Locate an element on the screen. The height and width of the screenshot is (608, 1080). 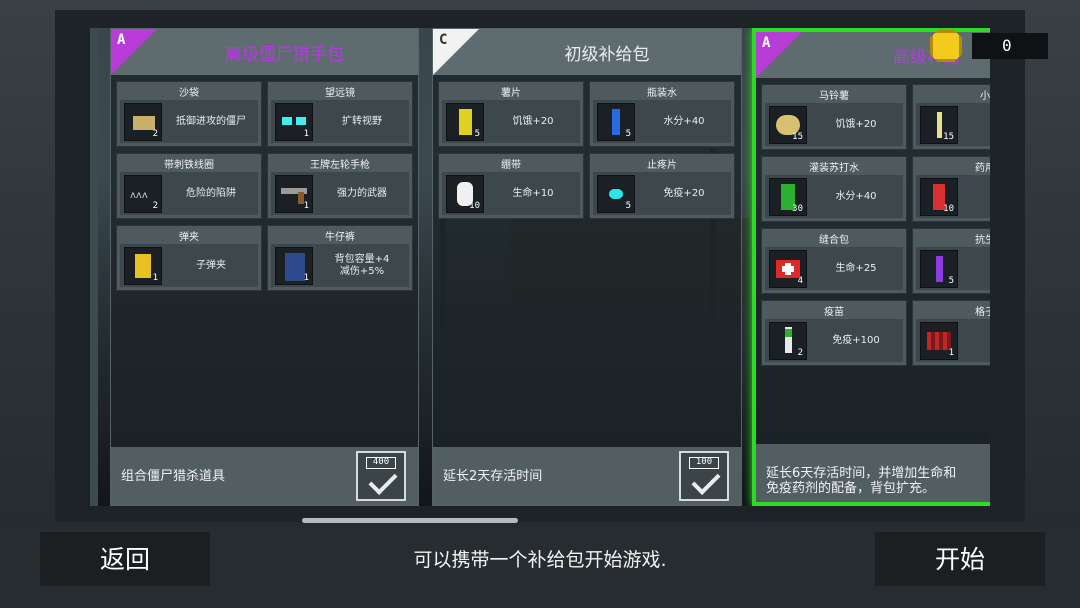
pack-item: 抗生 5 免 is located at coordinates (951, 261).